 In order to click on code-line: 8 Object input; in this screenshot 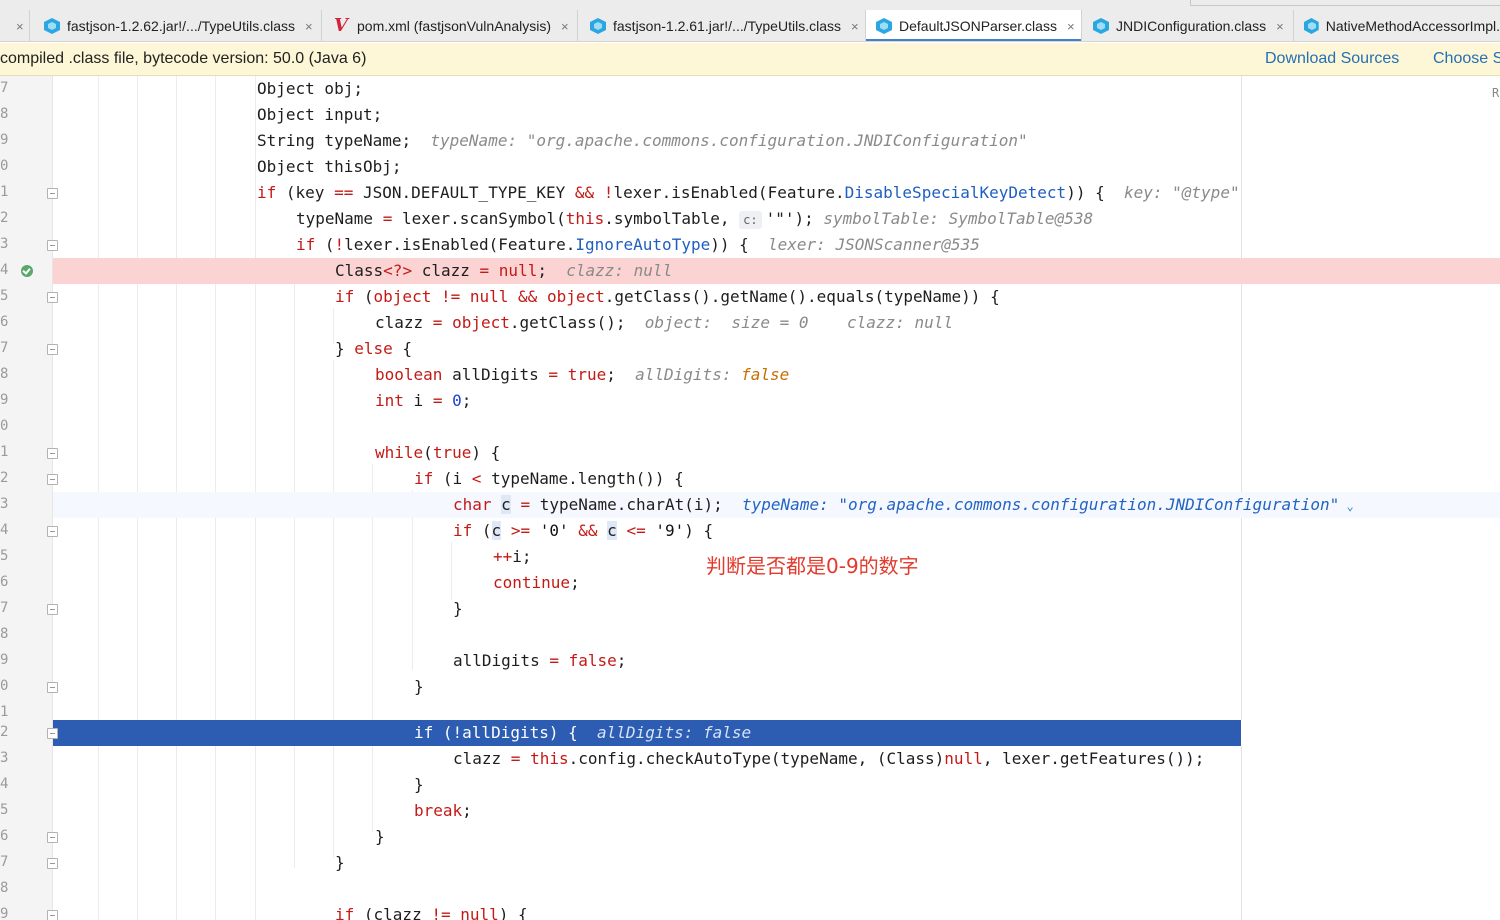, I will do `click(750, 115)`.